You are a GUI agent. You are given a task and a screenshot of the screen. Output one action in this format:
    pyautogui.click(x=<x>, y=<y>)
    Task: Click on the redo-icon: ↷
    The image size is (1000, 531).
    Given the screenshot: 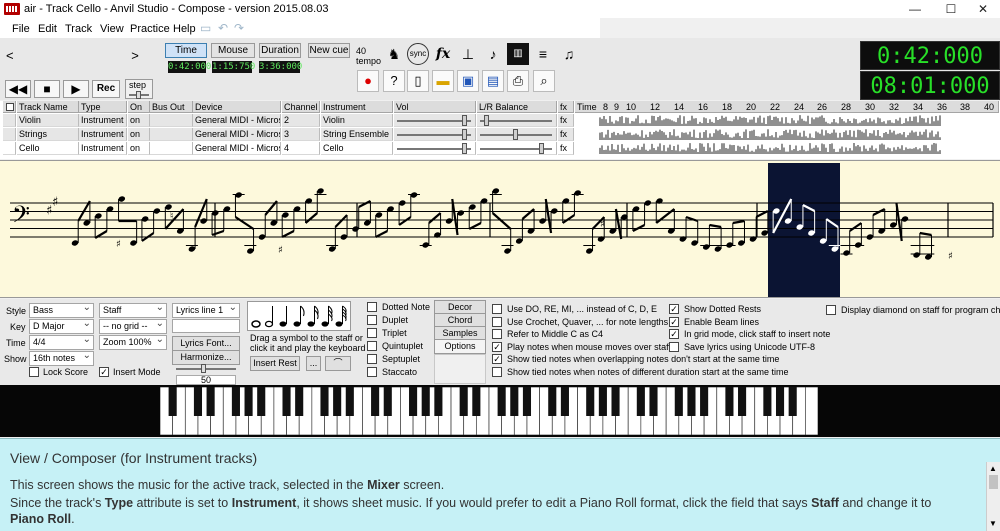 What is the action you would take?
    pyautogui.click(x=241, y=28)
    